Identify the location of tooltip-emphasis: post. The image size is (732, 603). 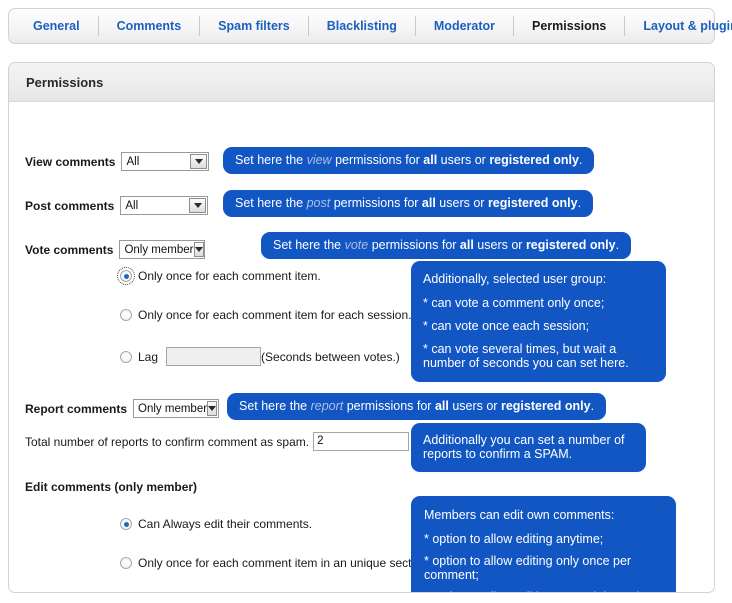
(318, 203).